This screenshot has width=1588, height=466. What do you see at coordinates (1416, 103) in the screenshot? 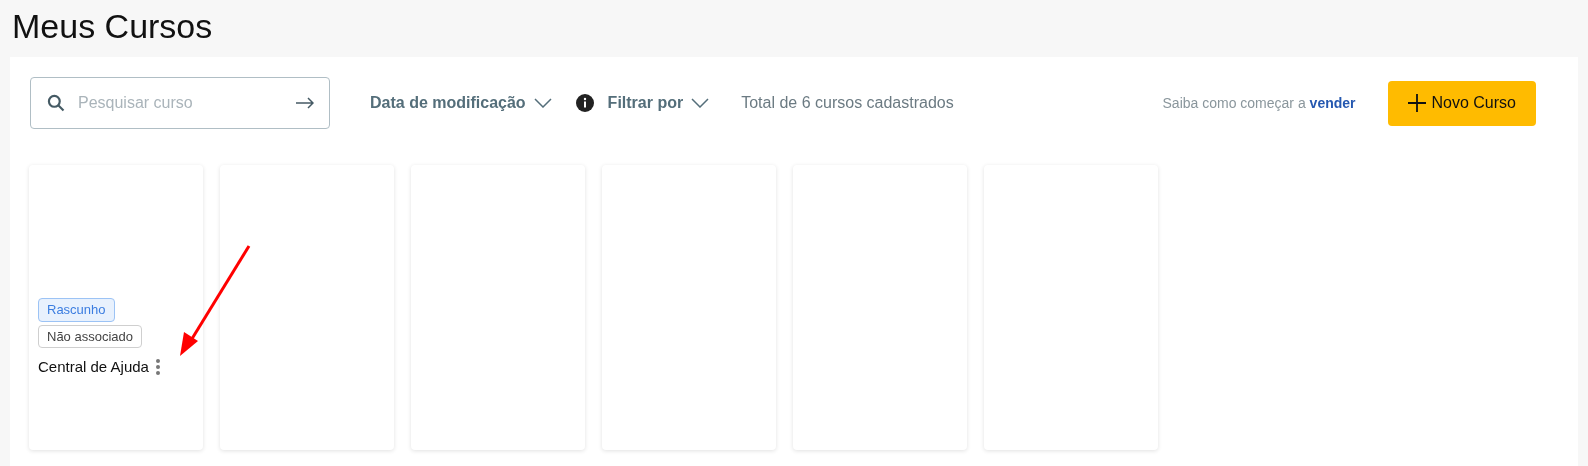
I see `plus-icon` at bounding box center [1416, 103].